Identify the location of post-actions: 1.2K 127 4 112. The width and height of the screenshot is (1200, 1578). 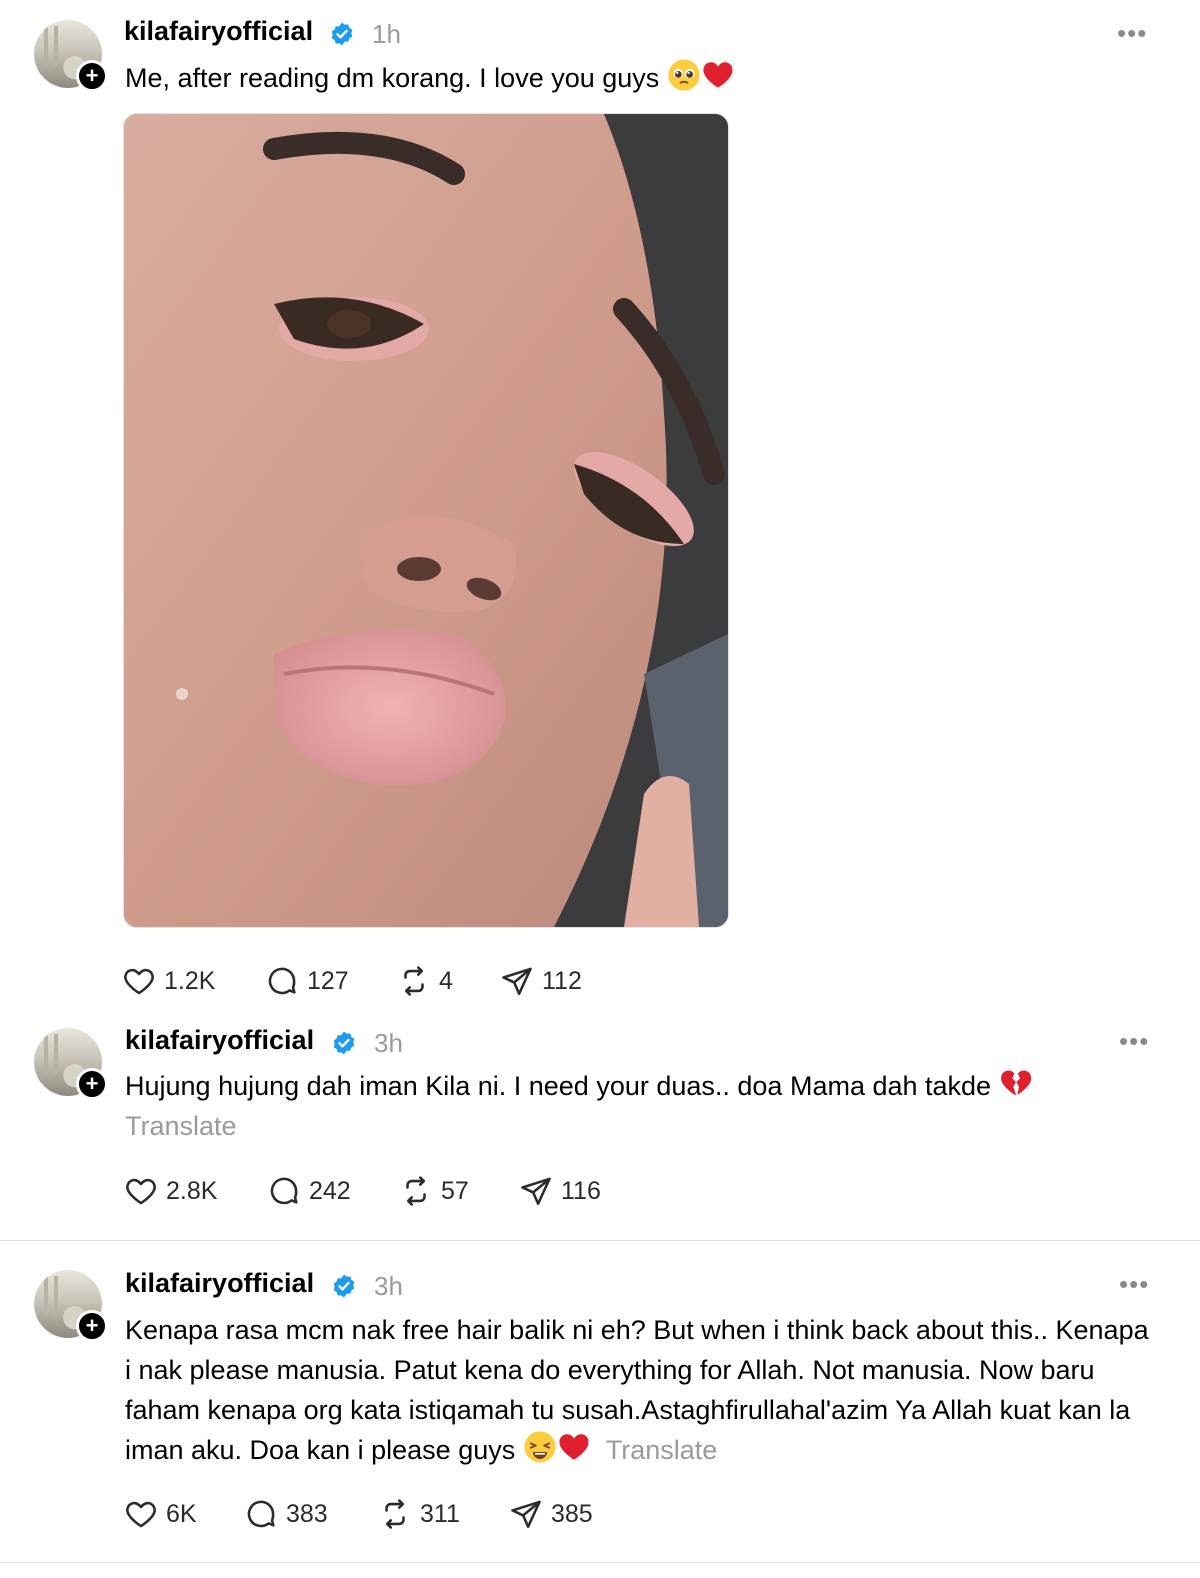
(372, 981).